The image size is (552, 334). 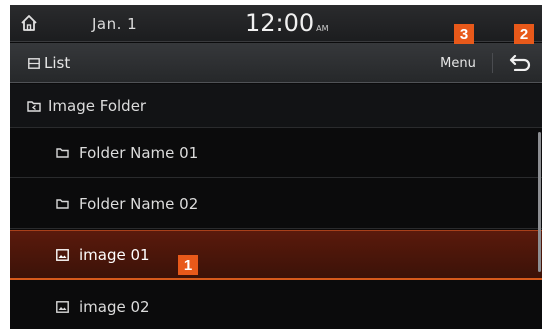 I want to click on date-display: Jan. 1, so click(x=115, y=24).